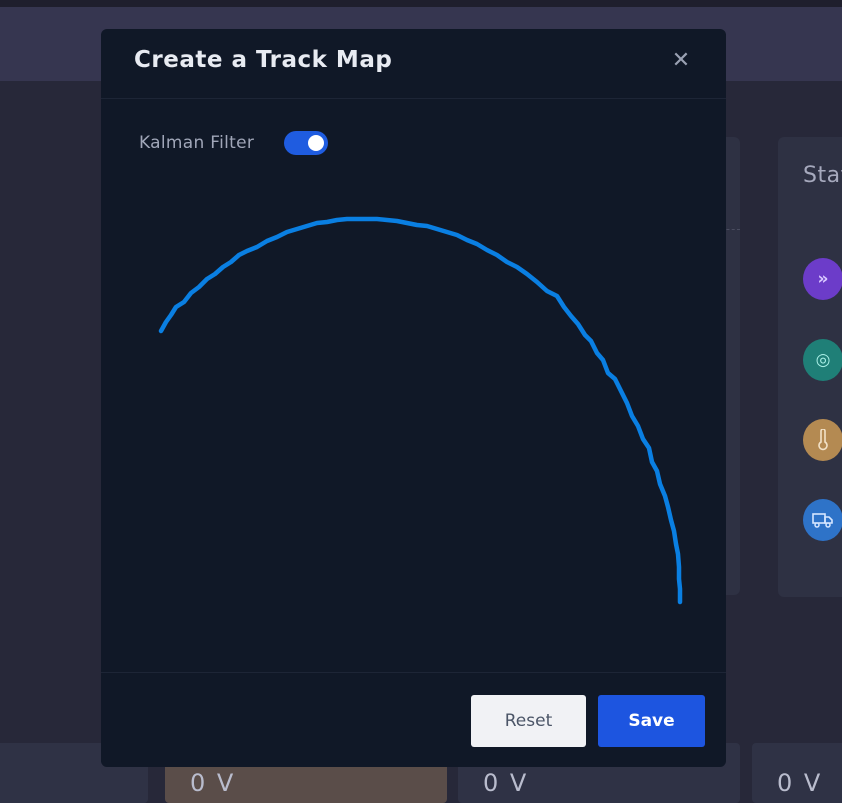 This screenshot has height=803, width=842. Describe the element at coordinates (263, 60) in the screenshot. I see `modal-title: Create a Track Map` at that location.